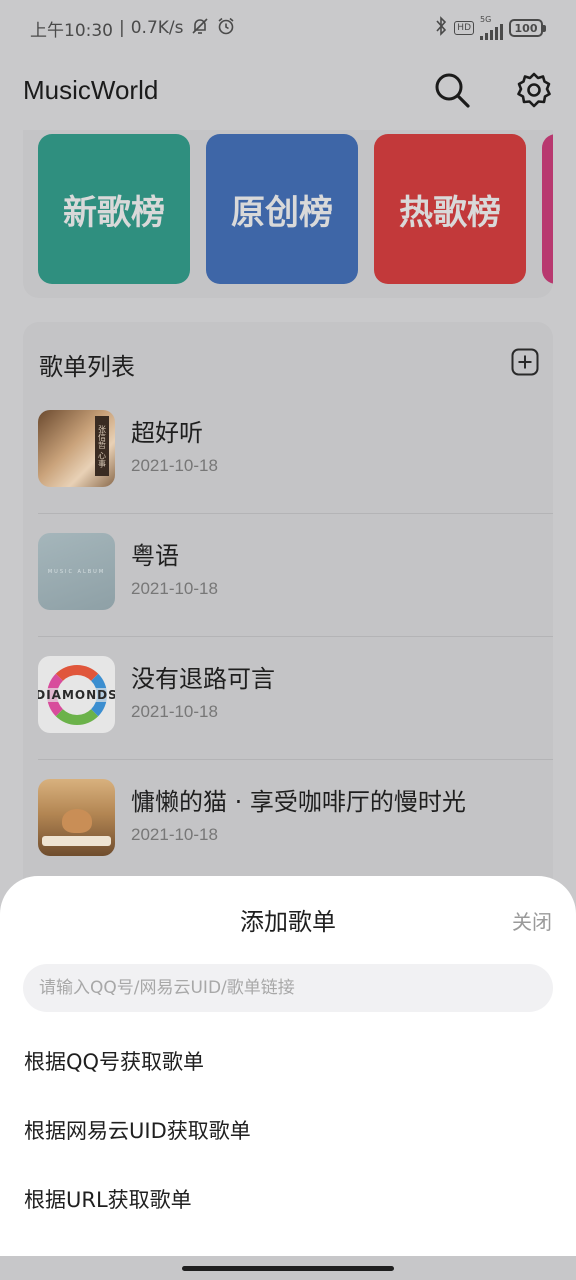 This screenshot has width=576, height=1280. I want to click on sheet-header: 添加歌单 关闭, so click(288, 922).